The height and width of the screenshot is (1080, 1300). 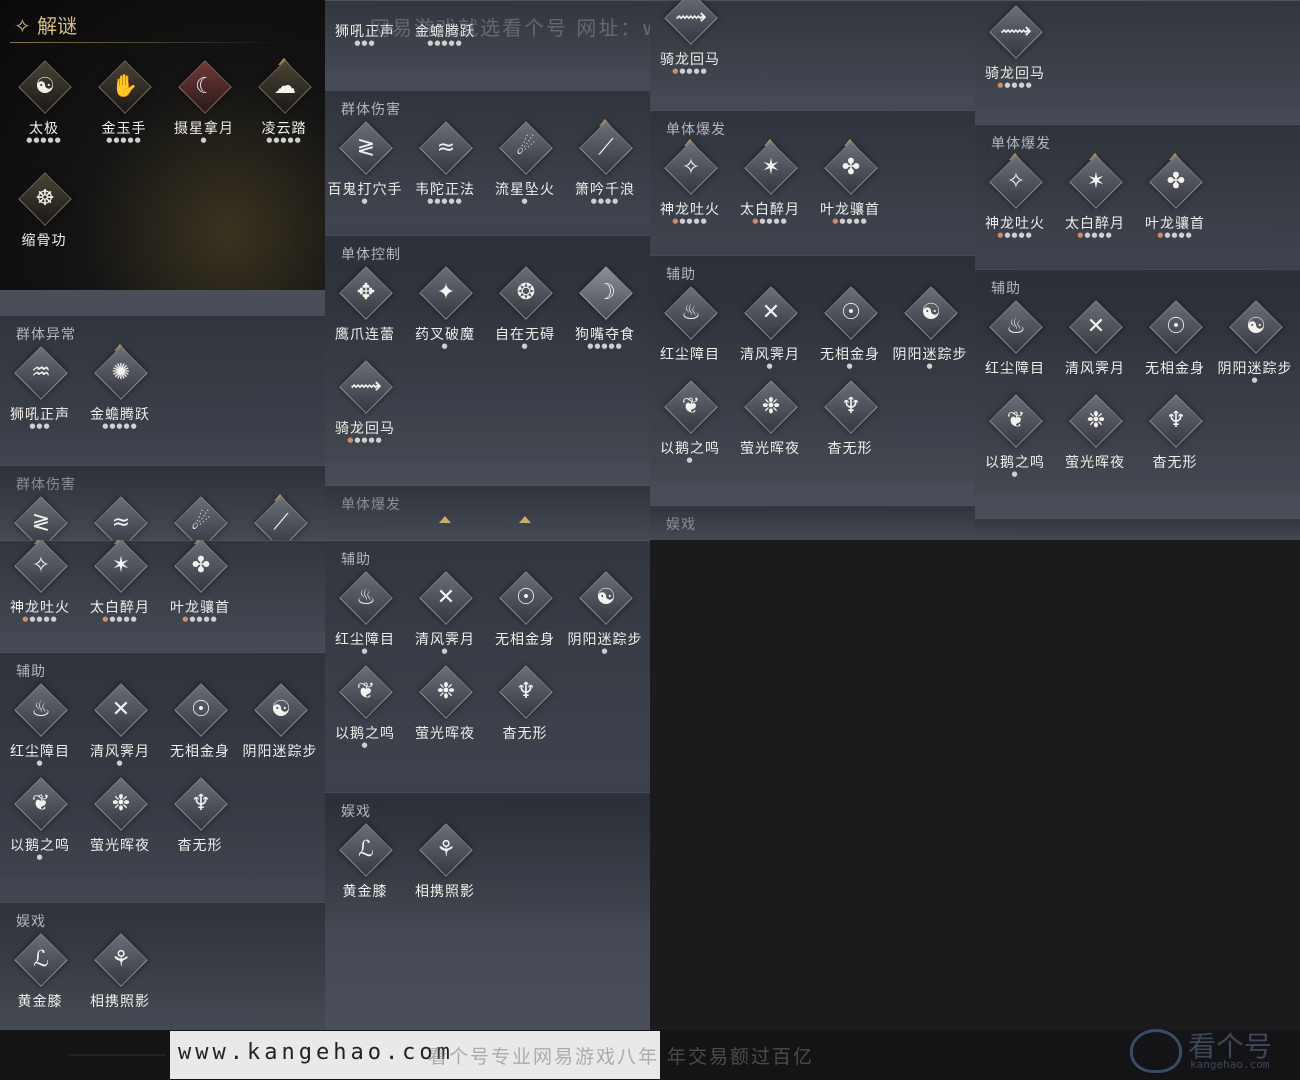 What do you see at coordinates (31, 922) in the screenshot?
I see `section-title: 娱戏` at bounding box center [31, 922].